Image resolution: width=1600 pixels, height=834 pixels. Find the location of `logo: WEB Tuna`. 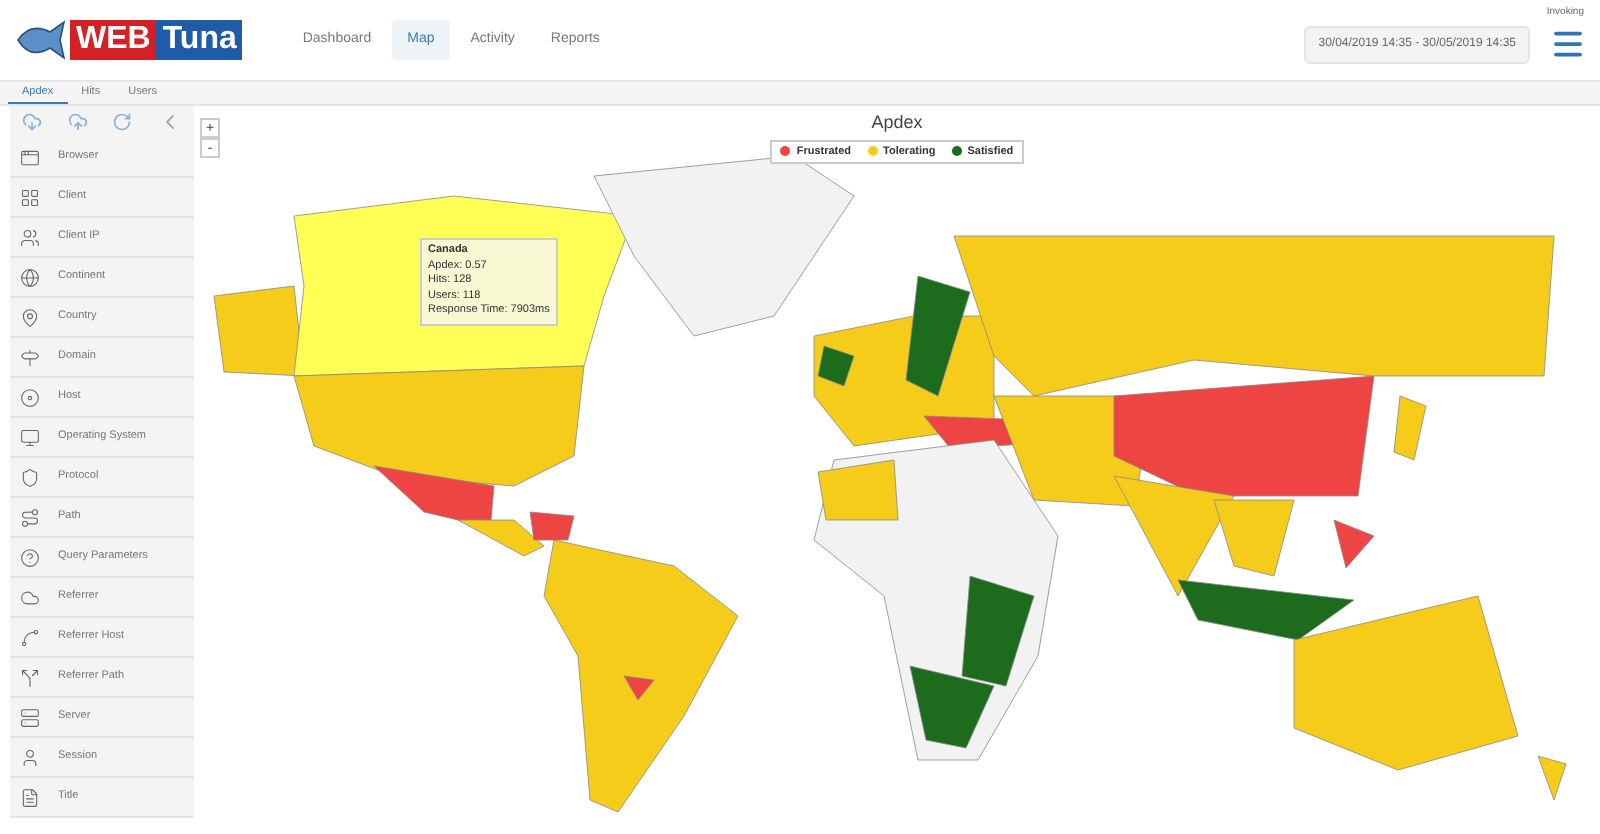

logo: WEB Tuna is located at coordinates (128, 40).